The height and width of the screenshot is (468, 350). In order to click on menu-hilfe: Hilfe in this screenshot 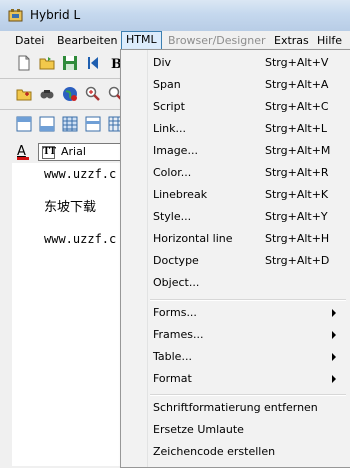, I will do `click(329, 40)`.